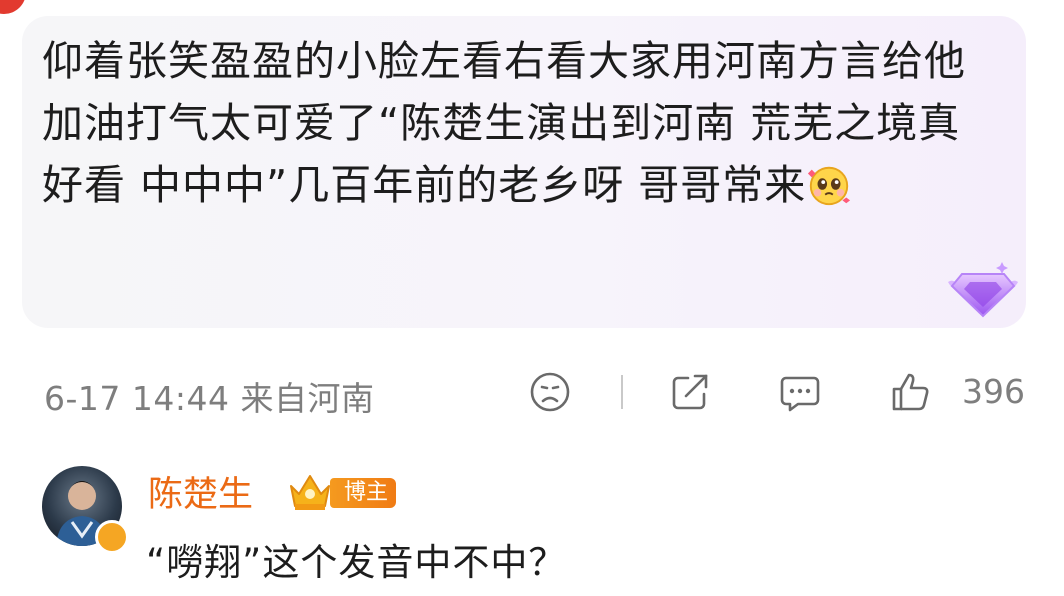  What do you see at coordinates (363, 493) in the screenshot?
I see `host-badge: 博主` at bounding box center [363, 493].